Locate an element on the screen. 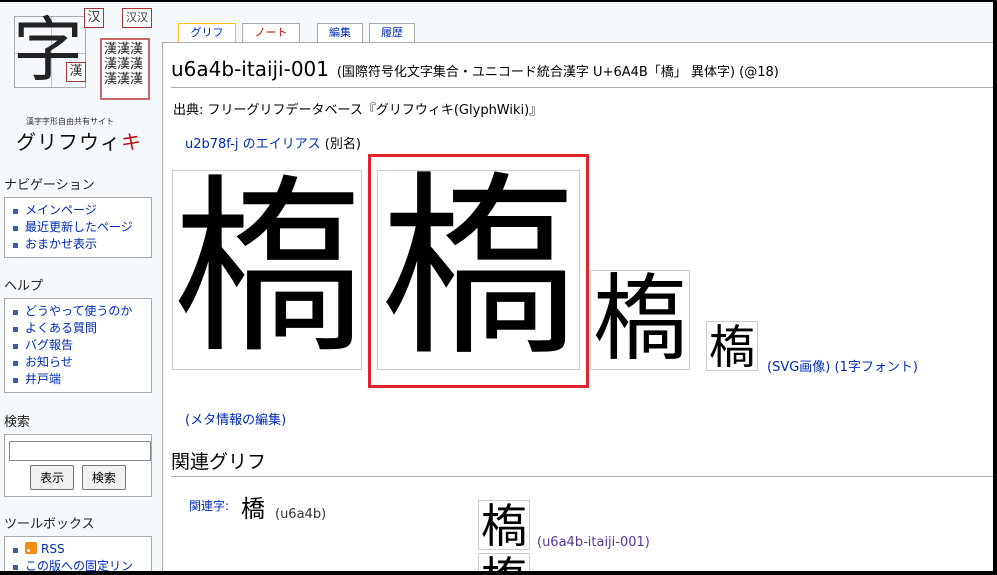  help-link: よくある質問 is located at coordinates (61, 328).